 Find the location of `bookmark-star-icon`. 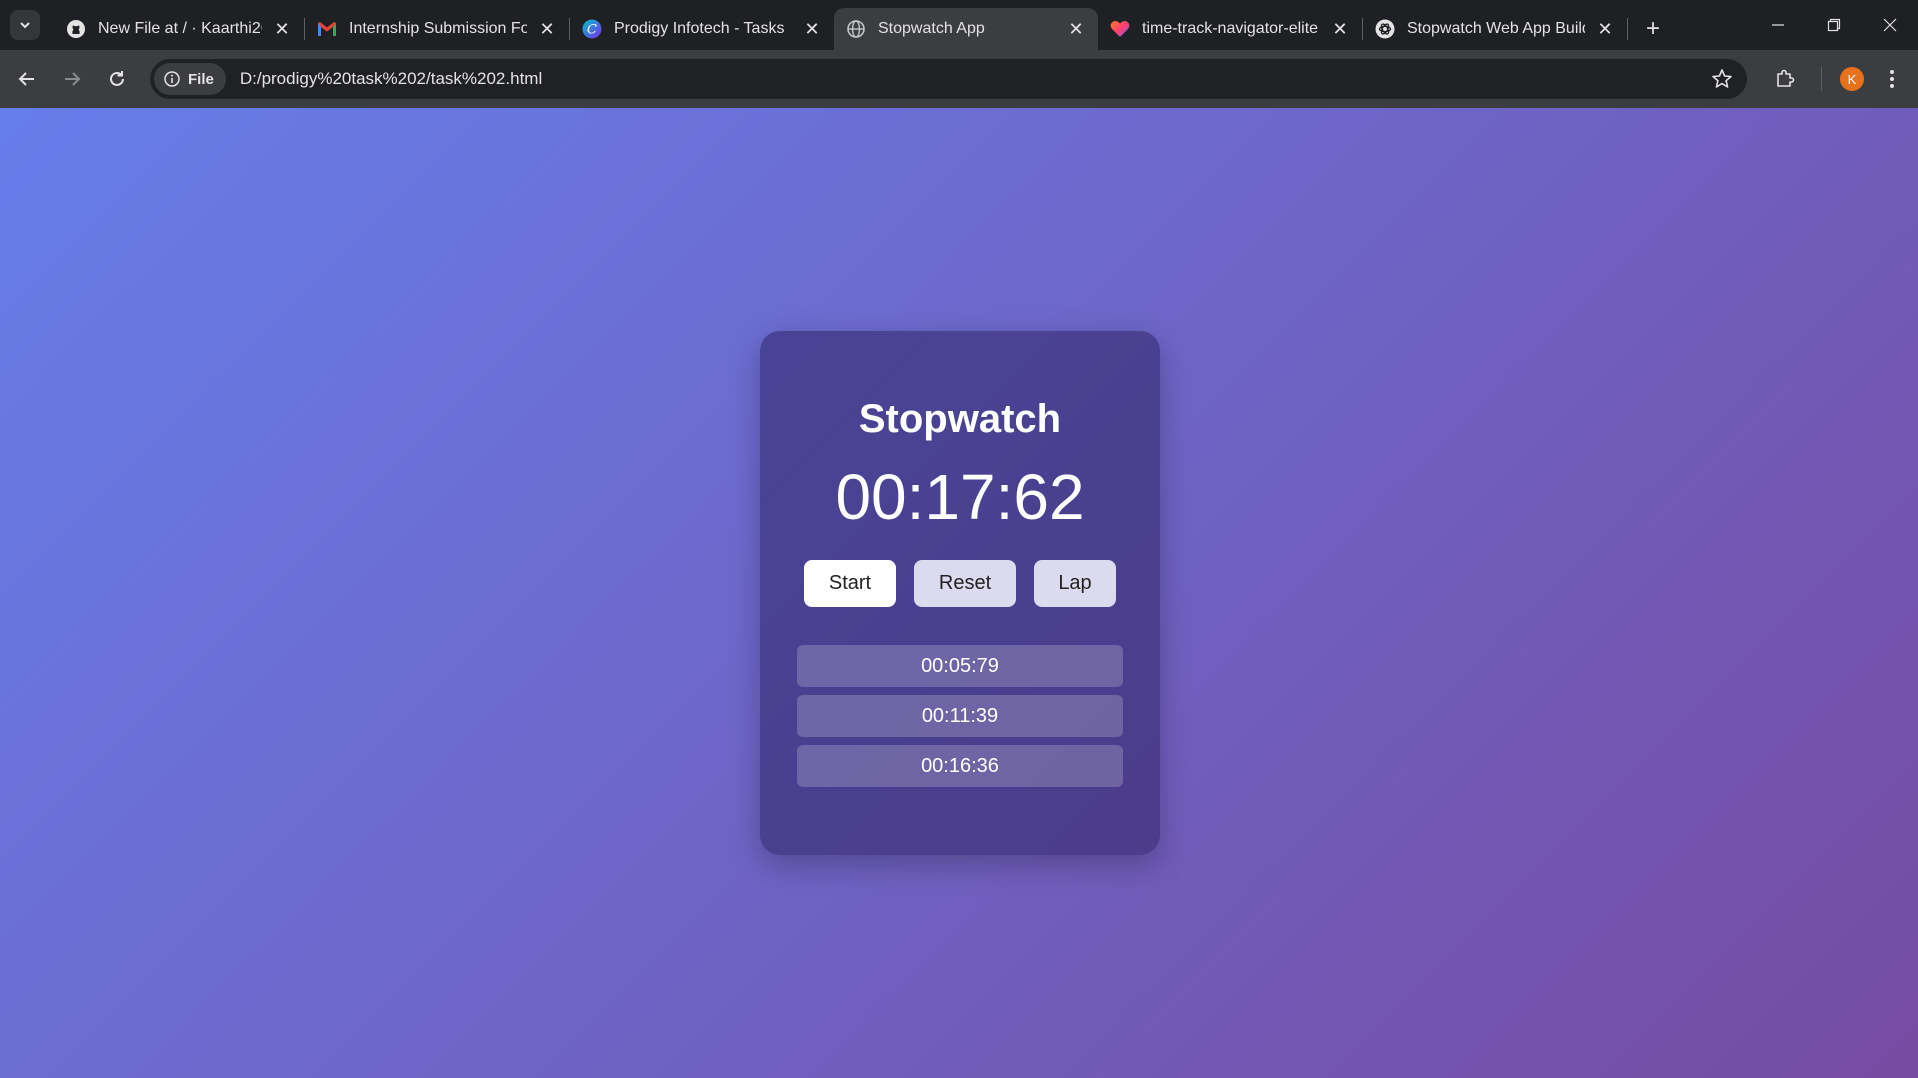

bookmark-star-icon is located at coordinates (1722, 79).